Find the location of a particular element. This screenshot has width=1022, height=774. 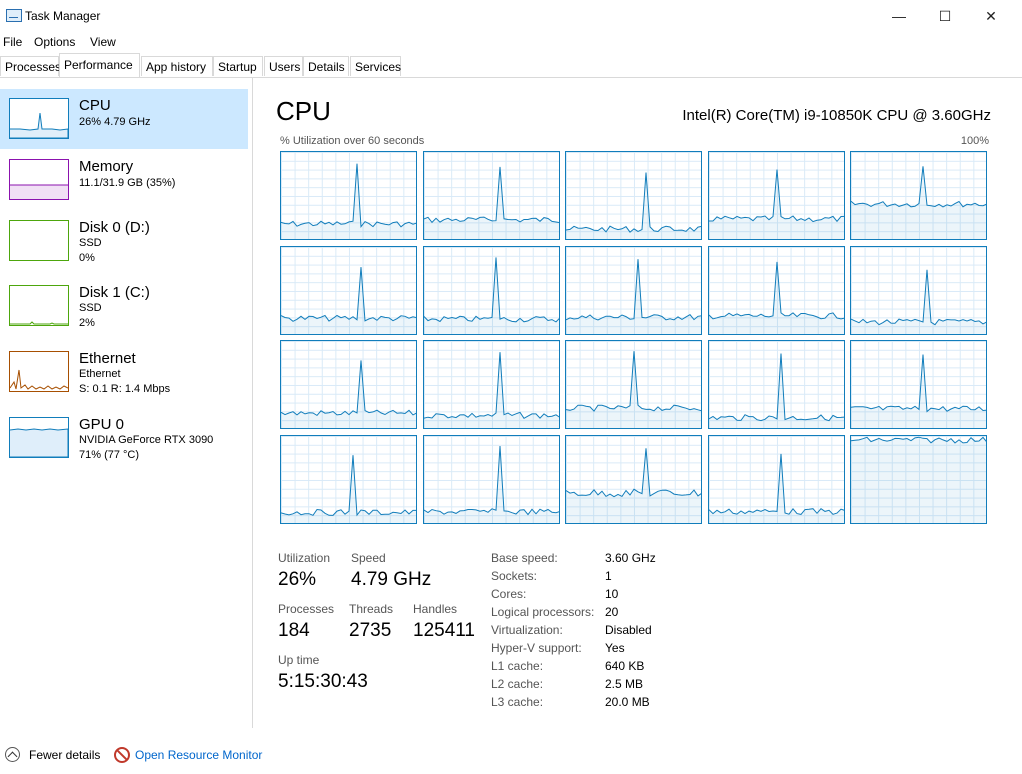

sidebar-gpu-usage: 71% (77 °C) is located at coordinates (109, 455).